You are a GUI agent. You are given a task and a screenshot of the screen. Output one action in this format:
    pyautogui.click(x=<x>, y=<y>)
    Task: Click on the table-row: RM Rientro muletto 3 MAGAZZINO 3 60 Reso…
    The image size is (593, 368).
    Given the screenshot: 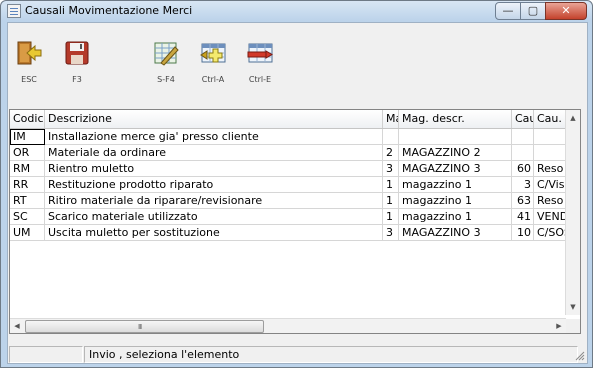 What is the action you would take?
    pyautogui.click(x=295, y=169)
    